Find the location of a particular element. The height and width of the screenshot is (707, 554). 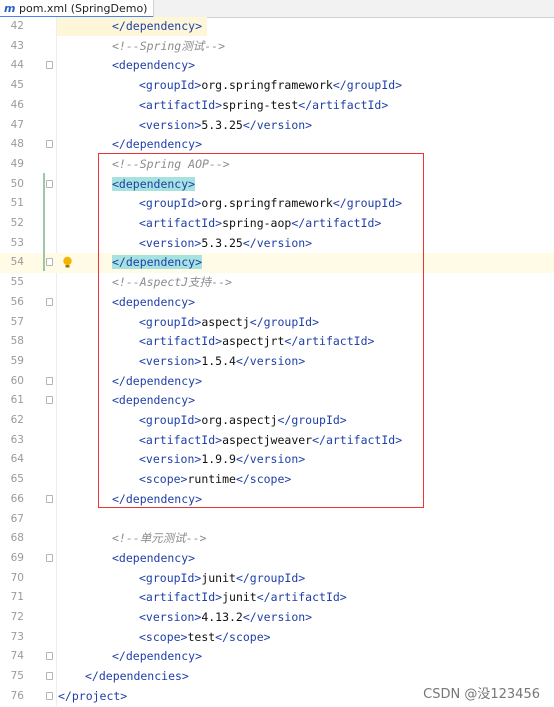

line-number: 58 is located at coordinates (17, 341).